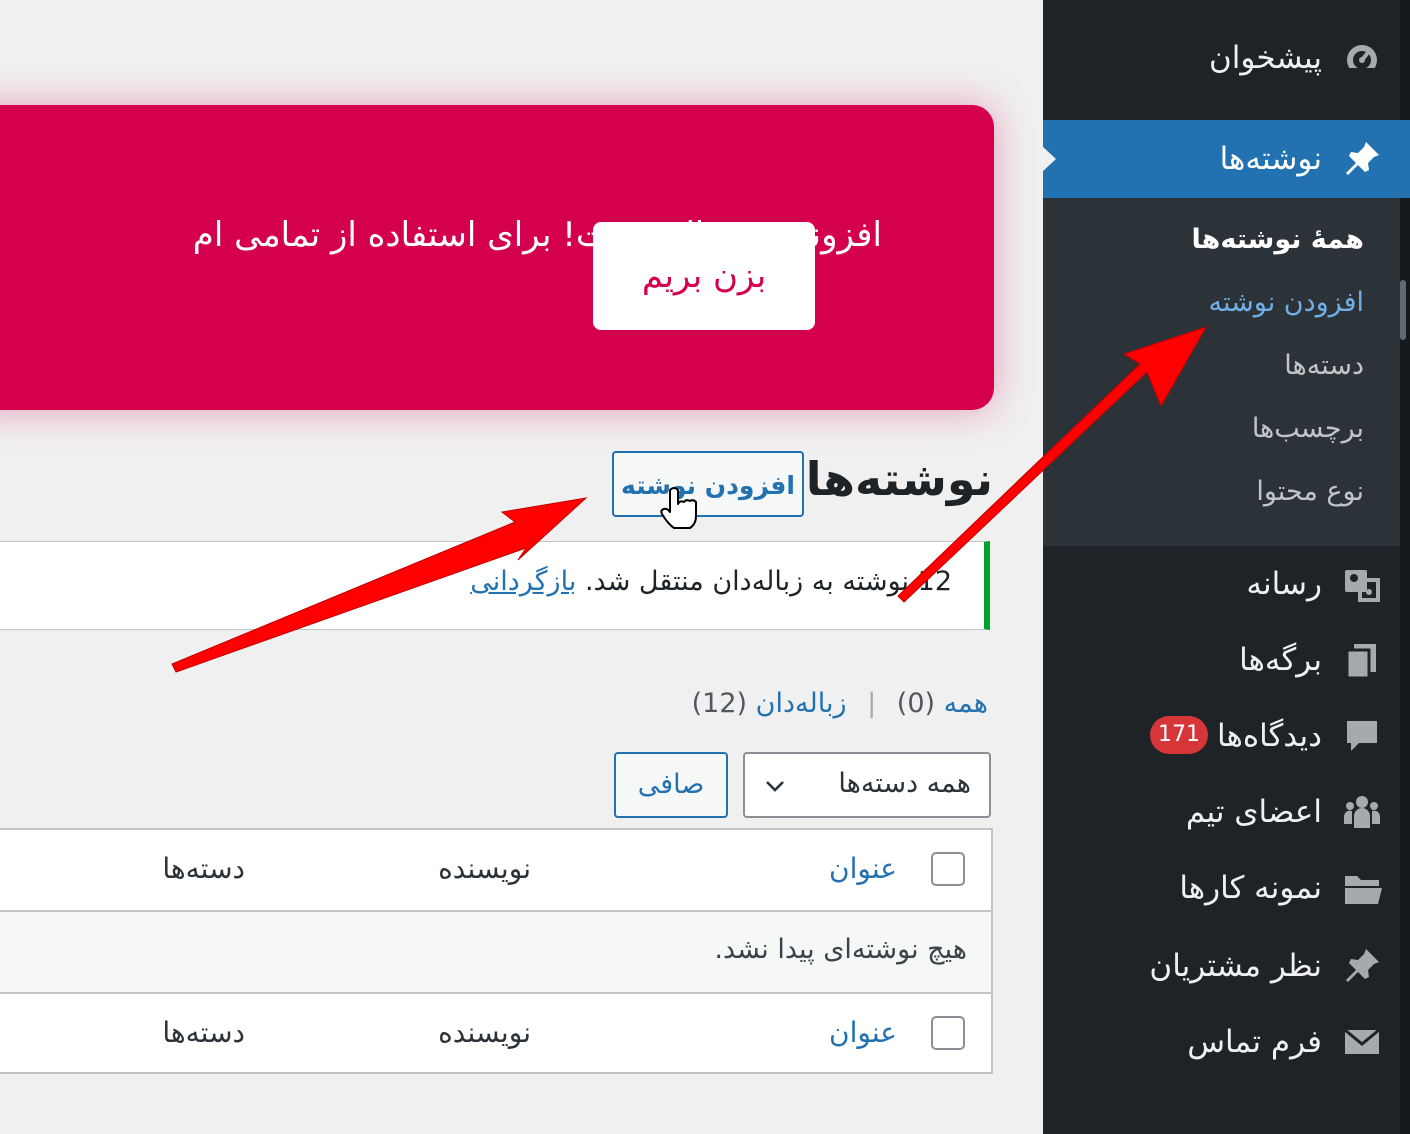  Describe the element at coordinates (899, 479) in the screenshot. I see `page-title: نوشته‌ها` at that location.